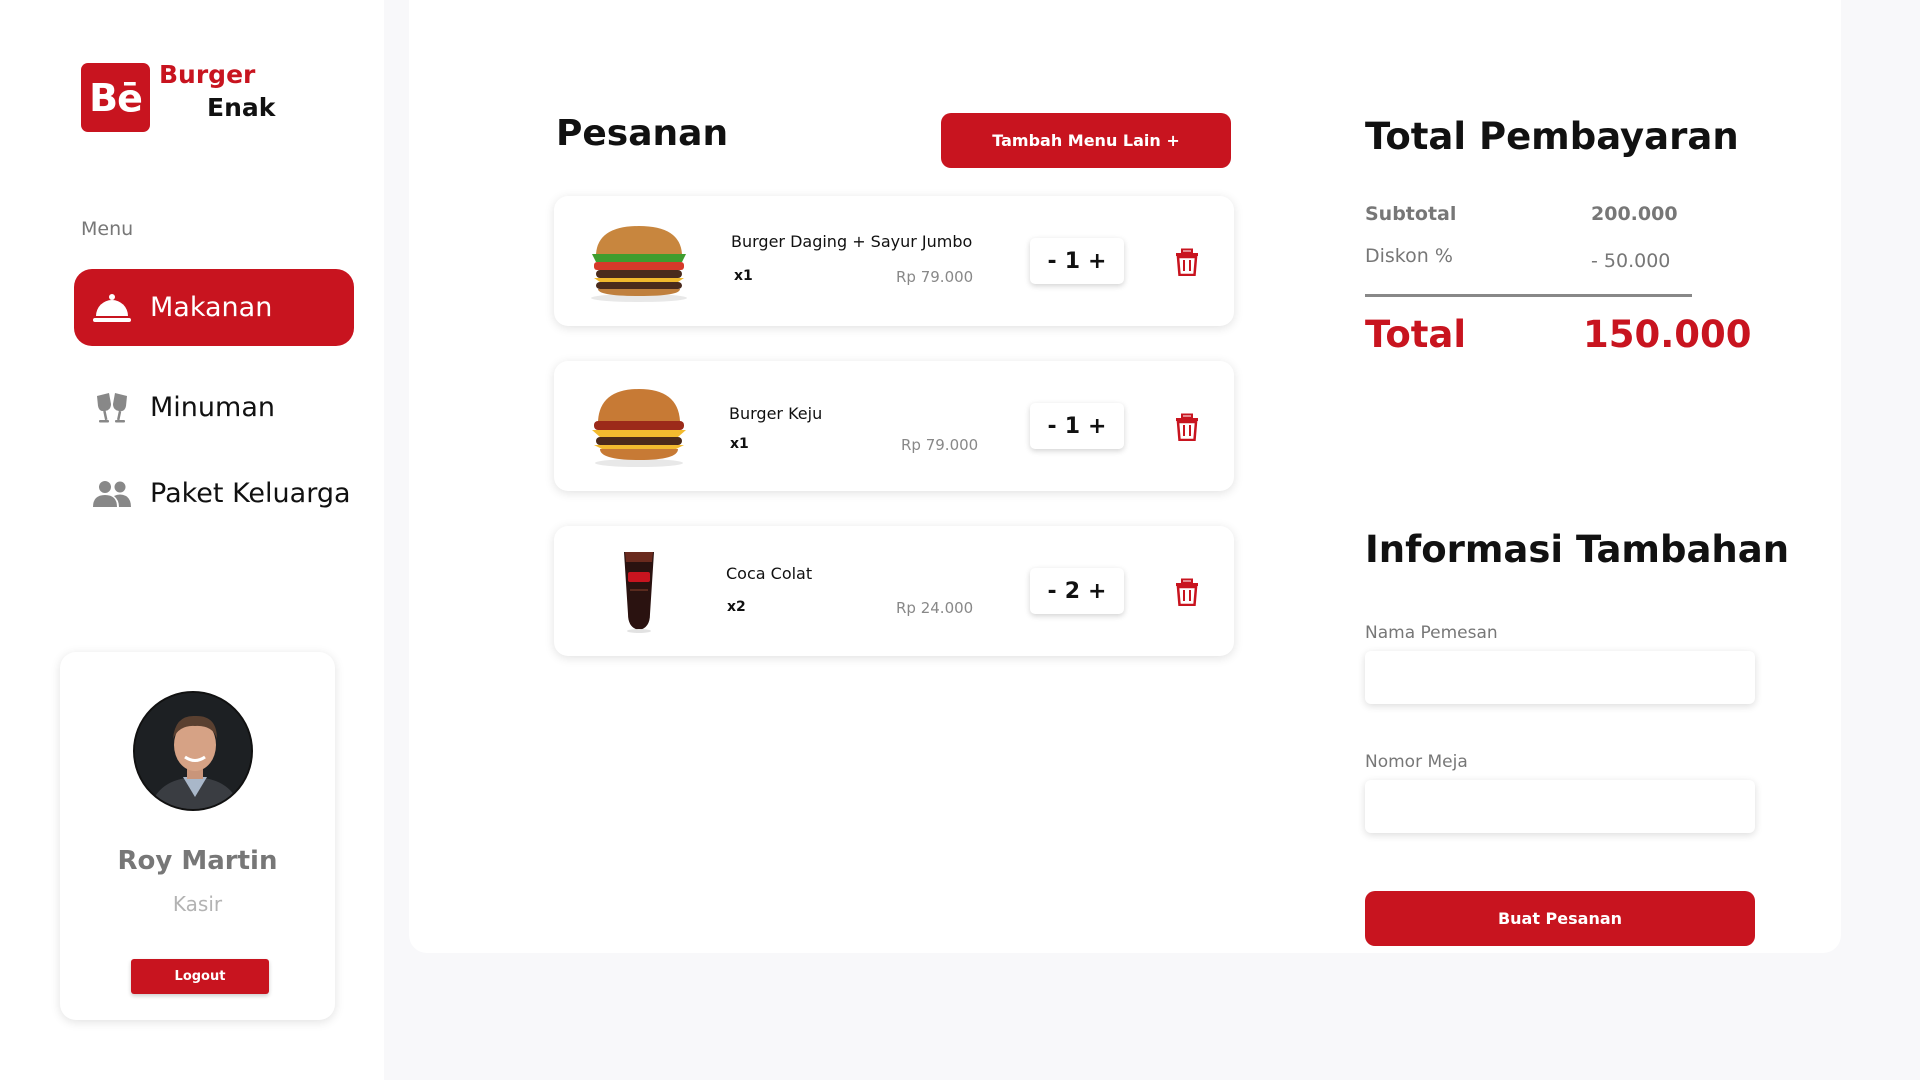 The width and height of the screenshot is (1920, 1080). I want to click on avatar, so click(193, 751).